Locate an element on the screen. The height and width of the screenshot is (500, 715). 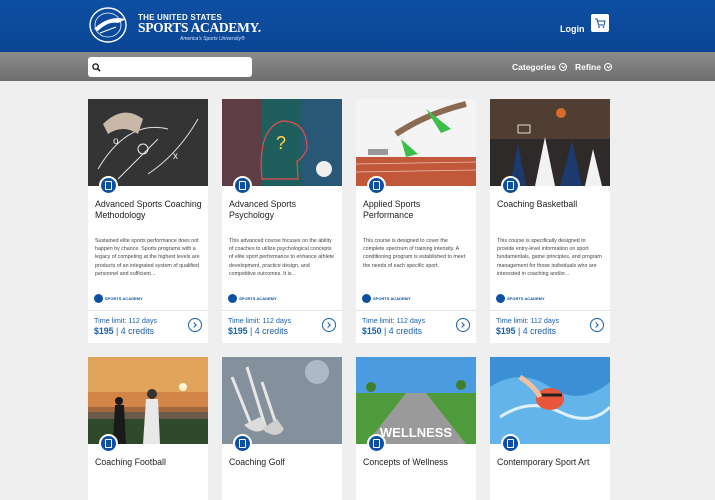
course-card: Coaching Football is located at coordinates (148, 428).